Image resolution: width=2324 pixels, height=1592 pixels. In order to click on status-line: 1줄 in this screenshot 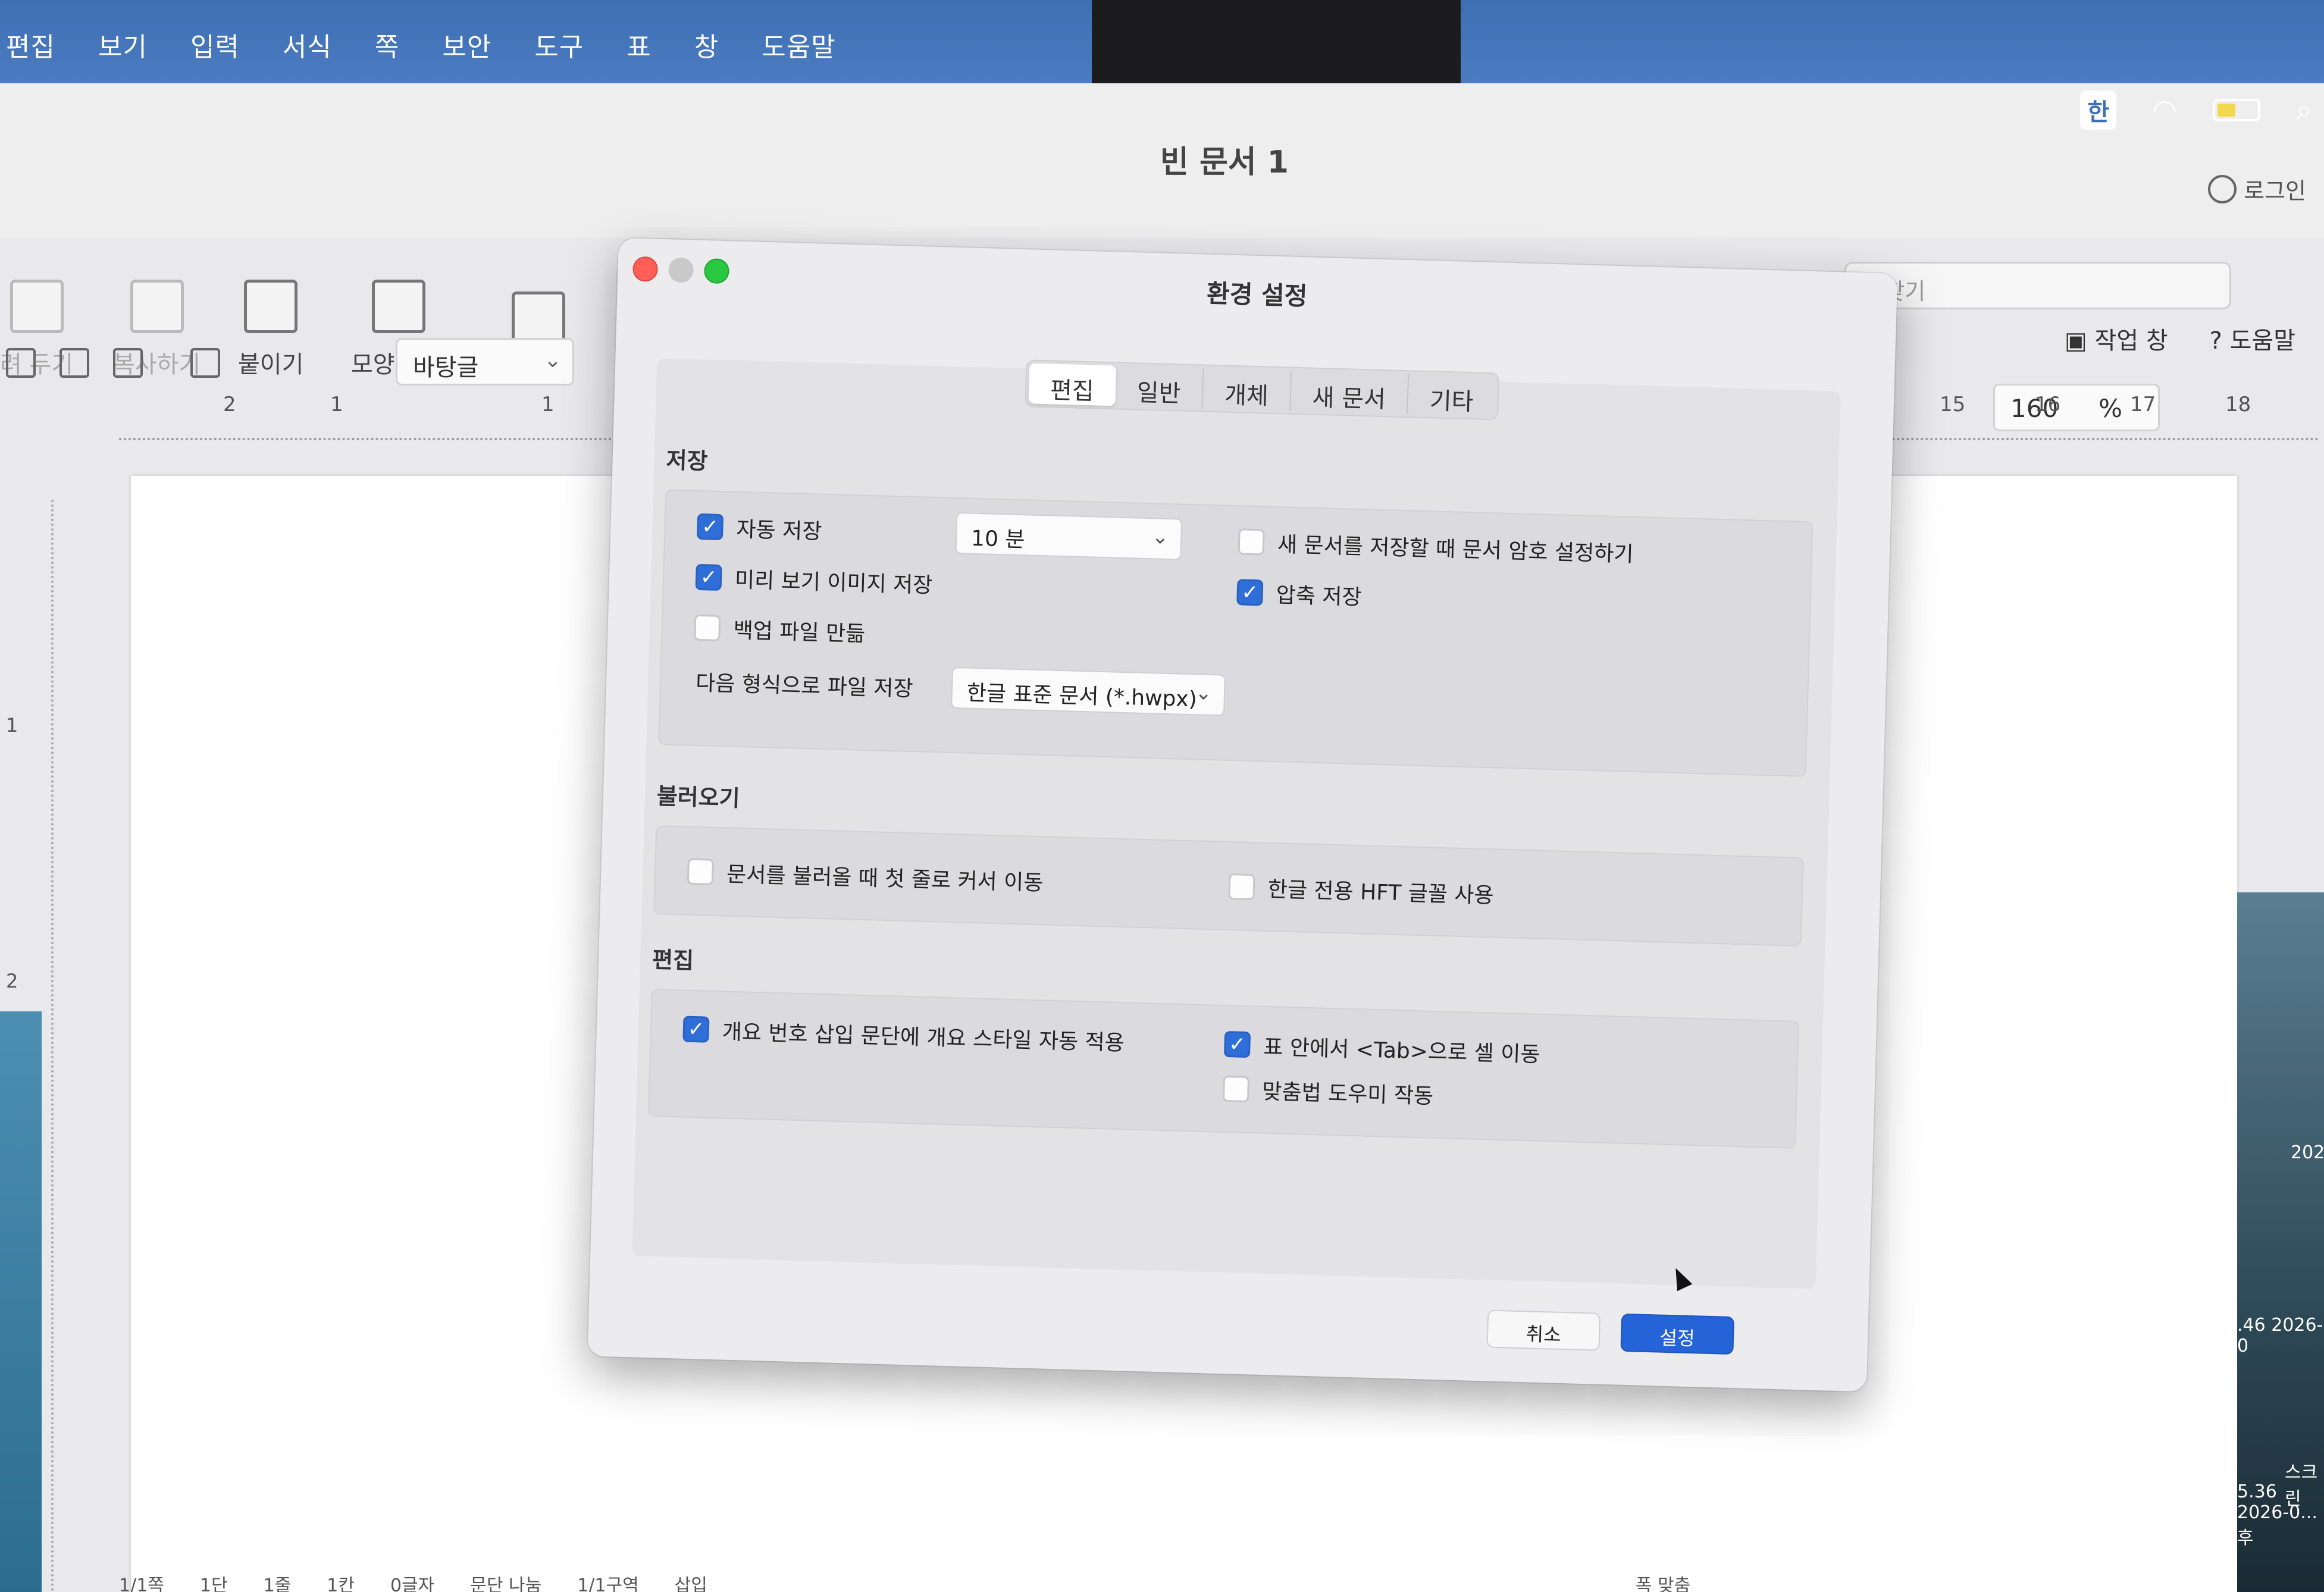, I will do `click(277, 1583)`.